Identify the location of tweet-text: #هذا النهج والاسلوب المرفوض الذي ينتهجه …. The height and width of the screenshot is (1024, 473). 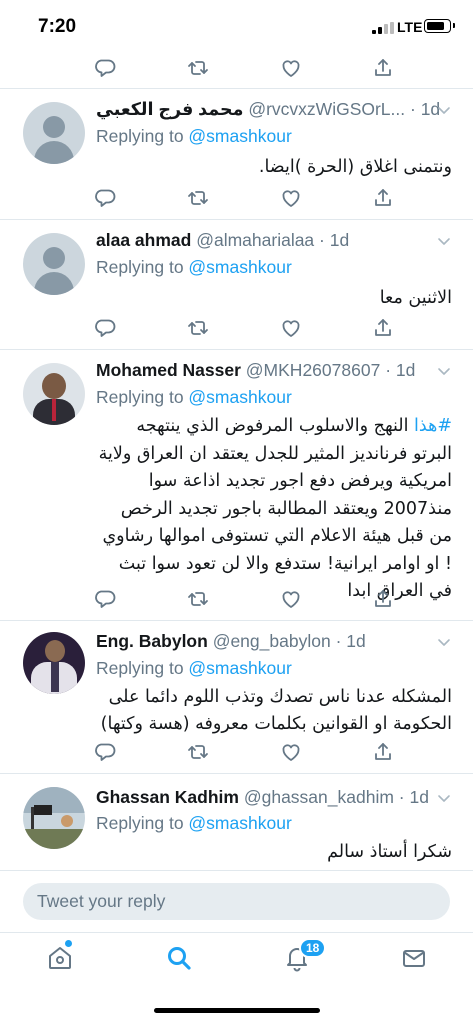
(275, 508).